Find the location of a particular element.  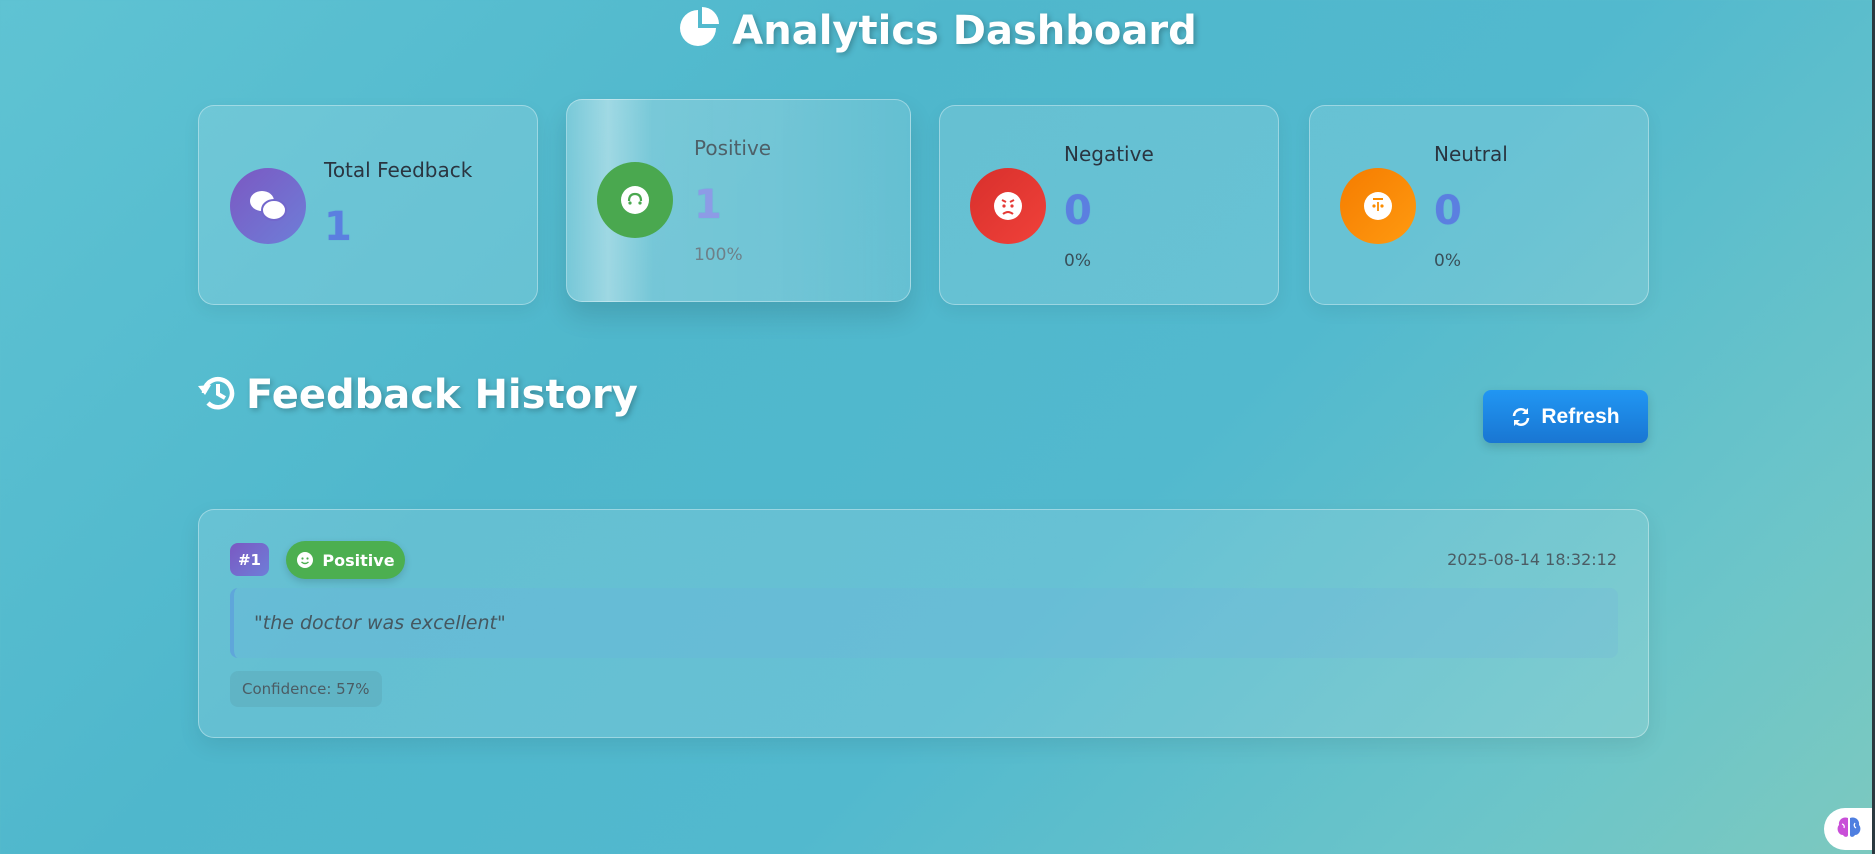

sentiment-badge: Positive is located at coordinates (345, 560).